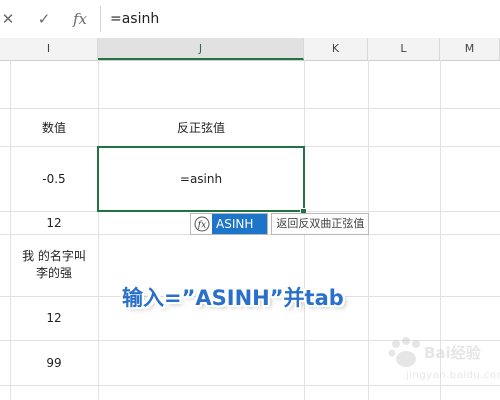 The image size is (500, 400). Describe the element at coordinates (470, 49) in the screenshot. I see `column-header-m: M` at that location.